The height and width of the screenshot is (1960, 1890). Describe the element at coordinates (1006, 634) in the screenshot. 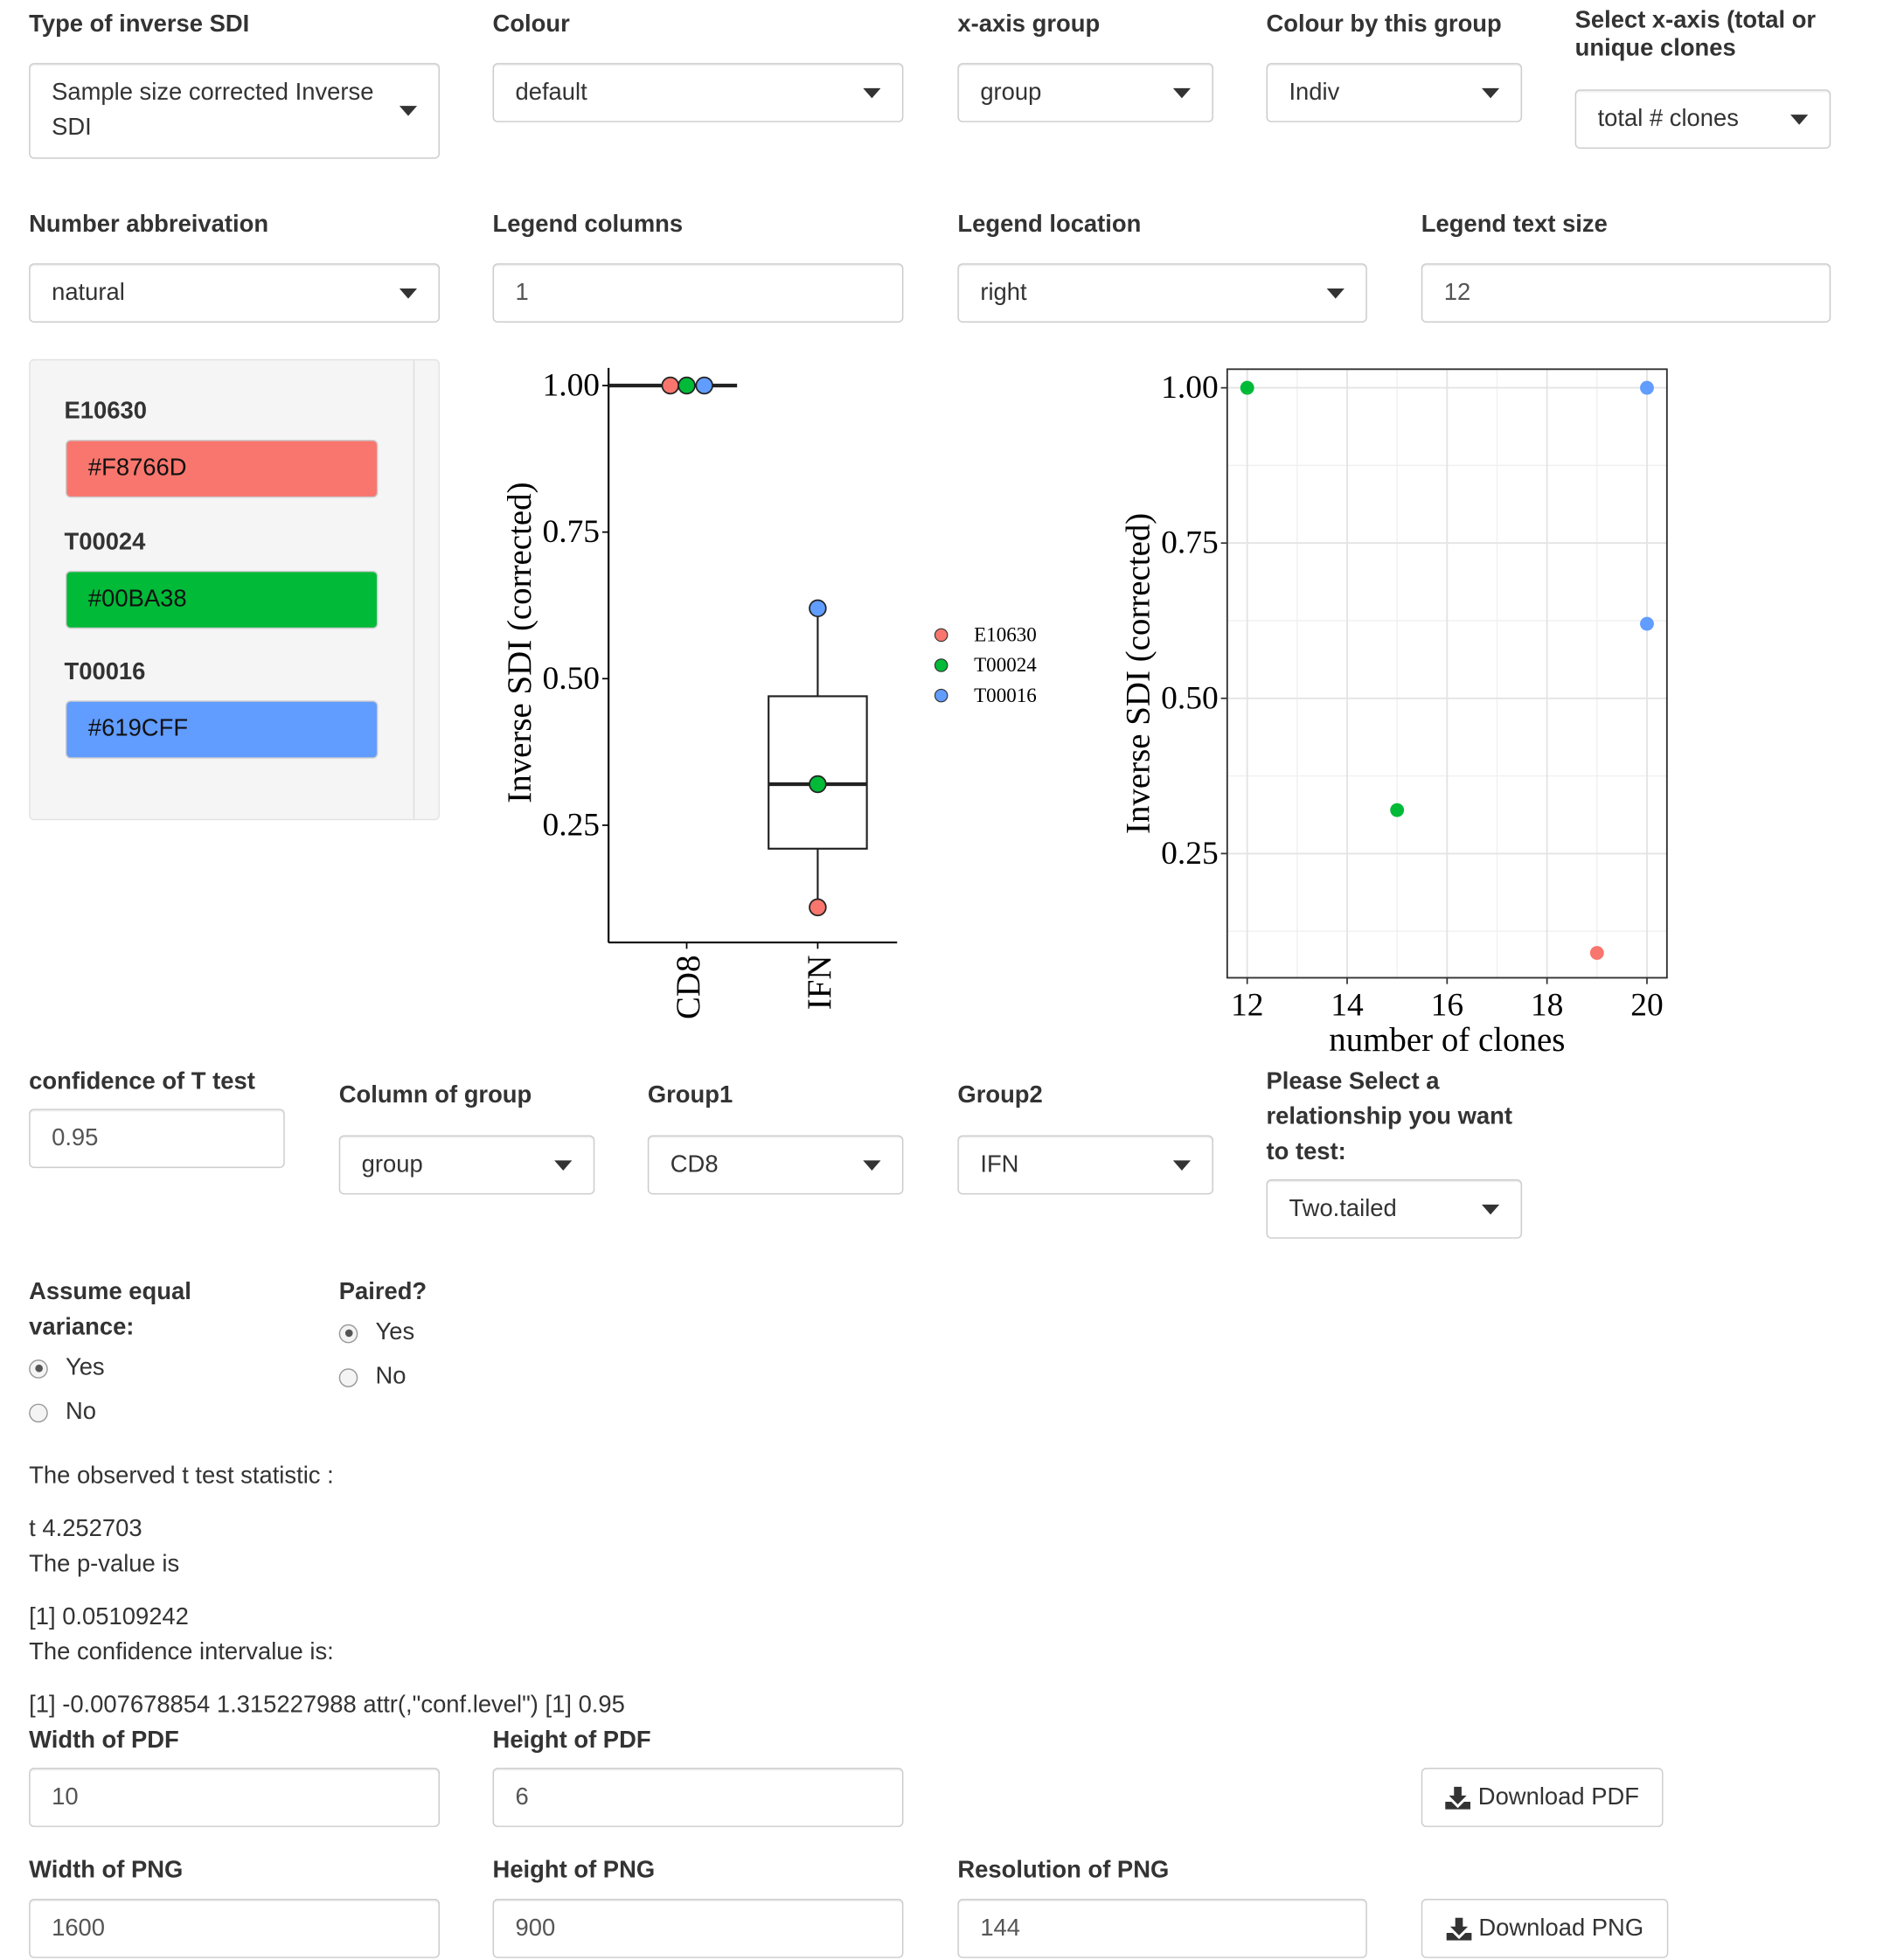

I see `legend-label: E10630` at that location.